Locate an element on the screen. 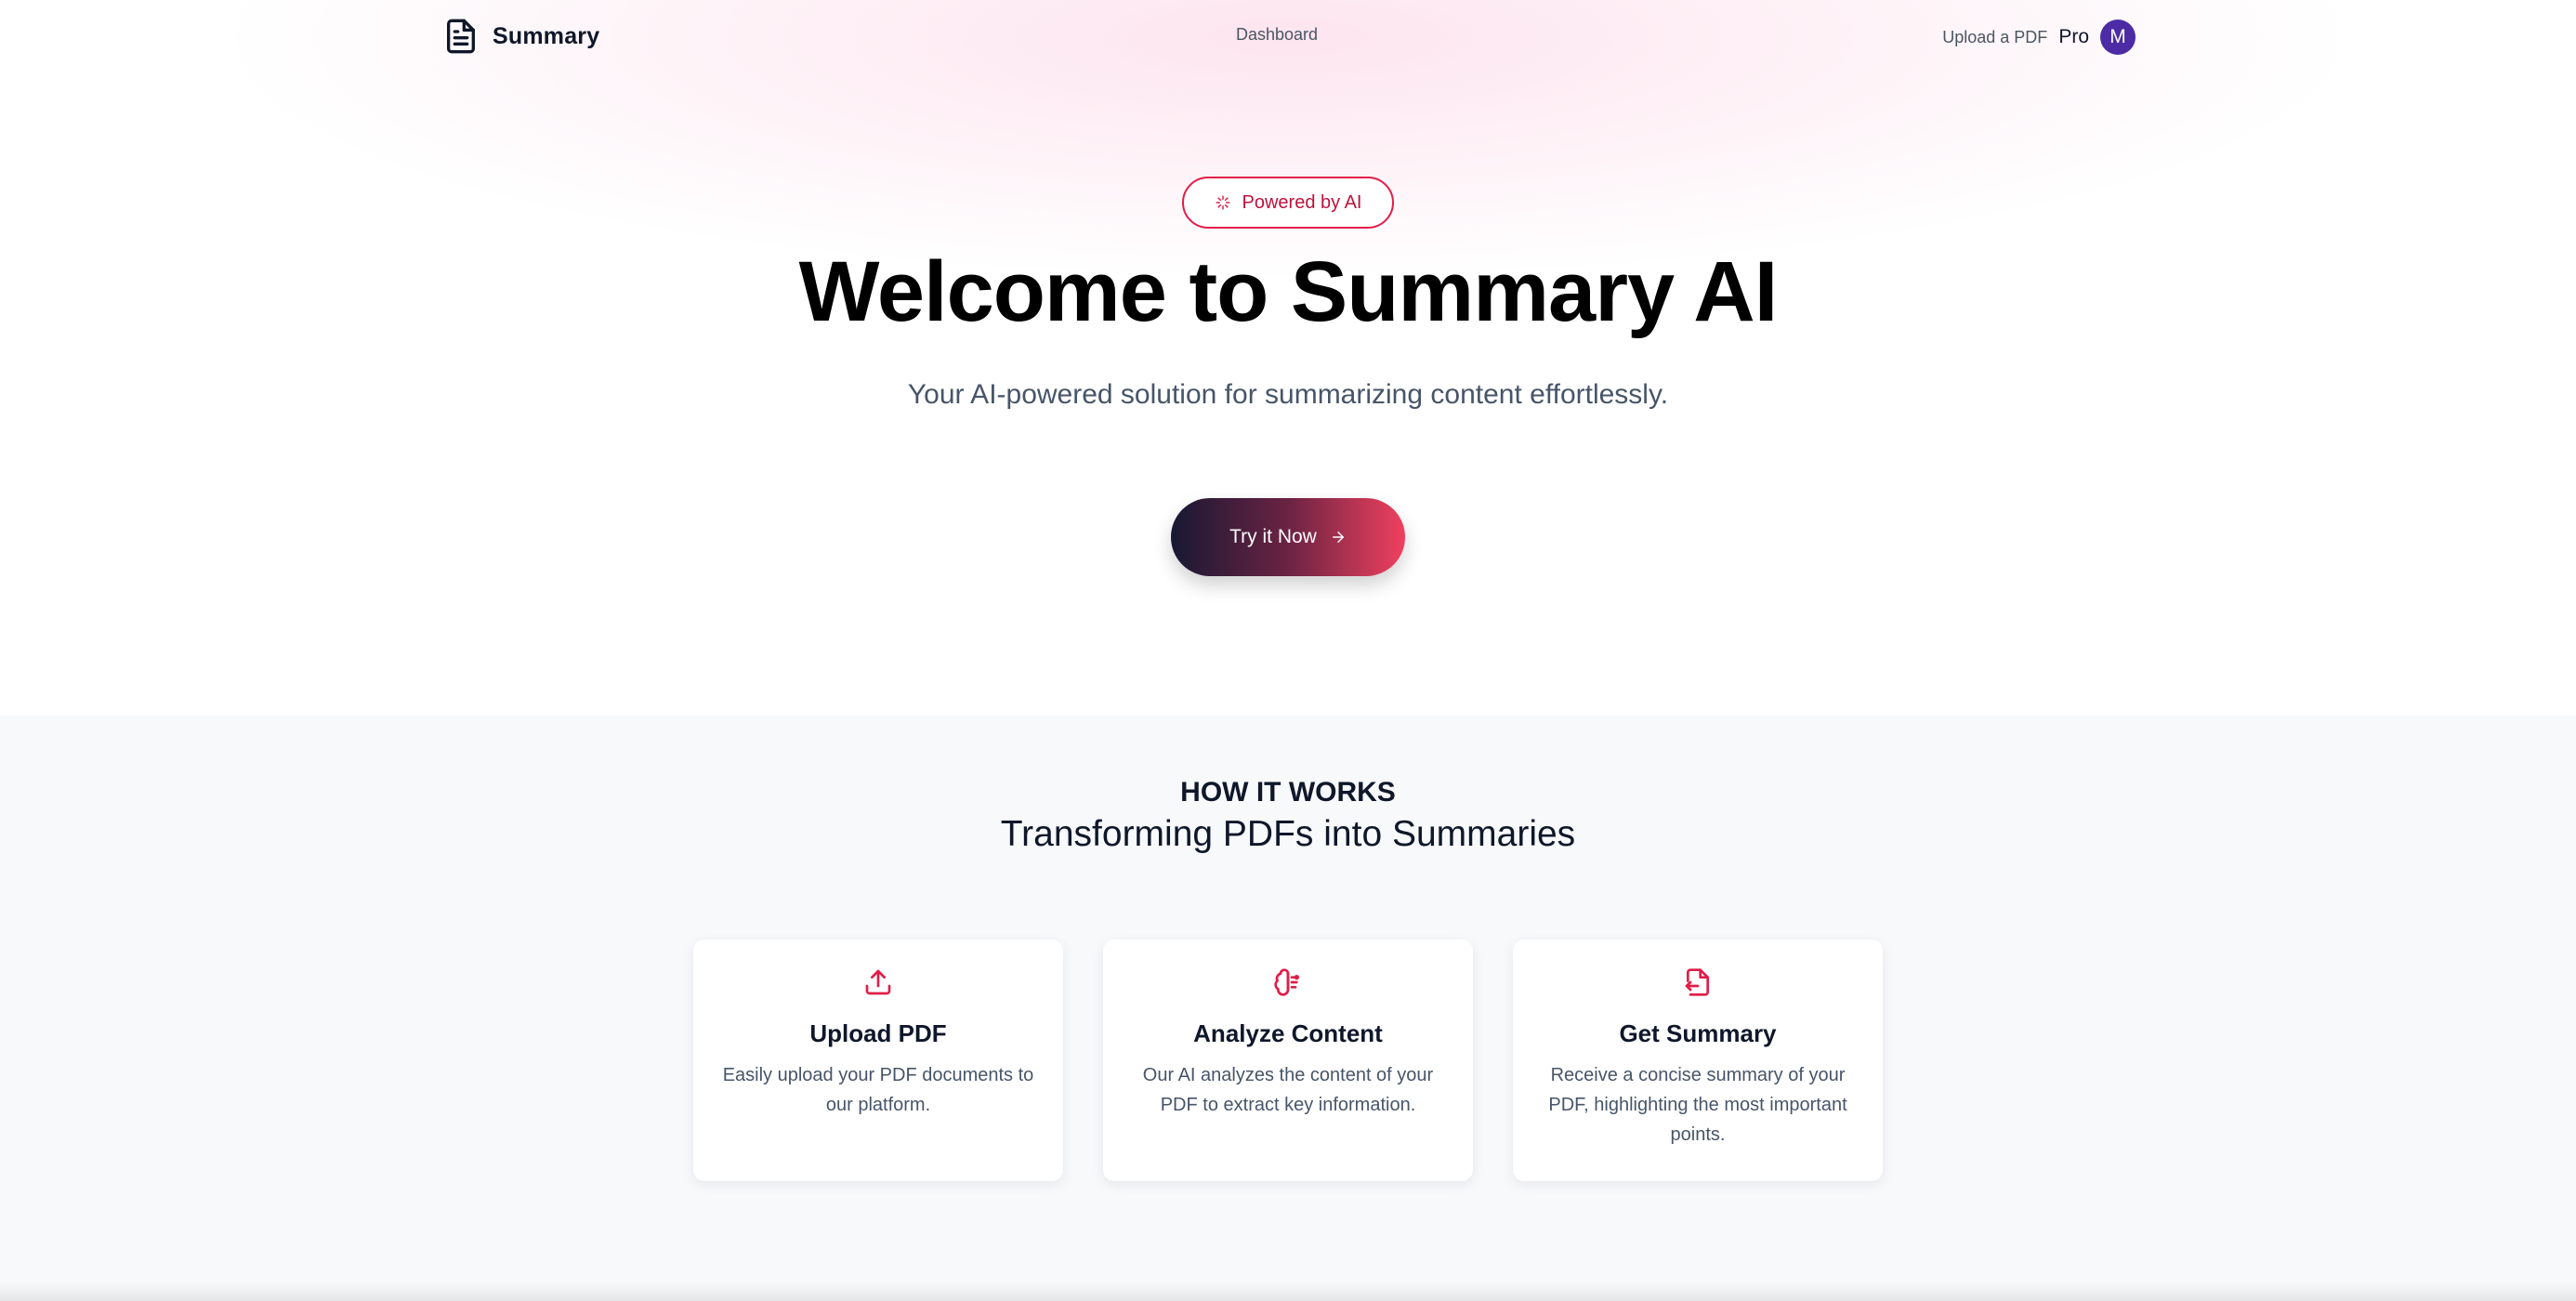  document-icon is located at coordinates (461, 36).